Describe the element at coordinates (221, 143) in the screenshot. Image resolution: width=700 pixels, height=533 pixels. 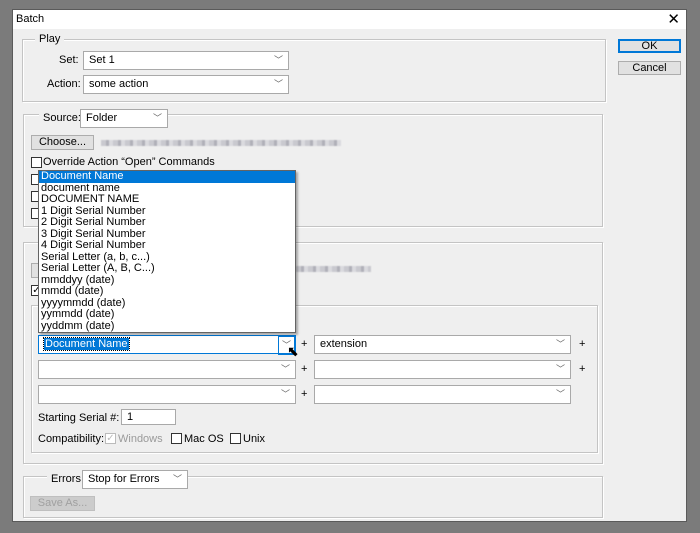
I see `source-path-redacted` at that location.